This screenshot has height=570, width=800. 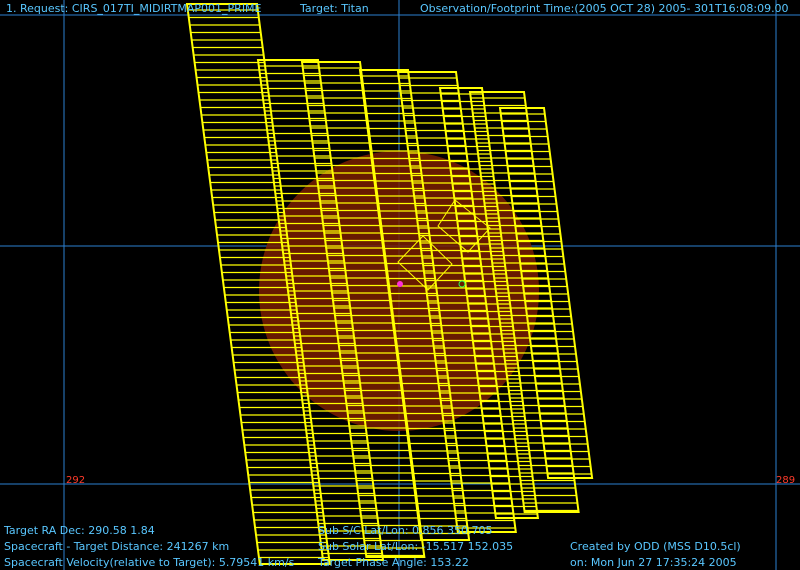 I want to click on axis-label-right: 289, so click(x=786, y=480).